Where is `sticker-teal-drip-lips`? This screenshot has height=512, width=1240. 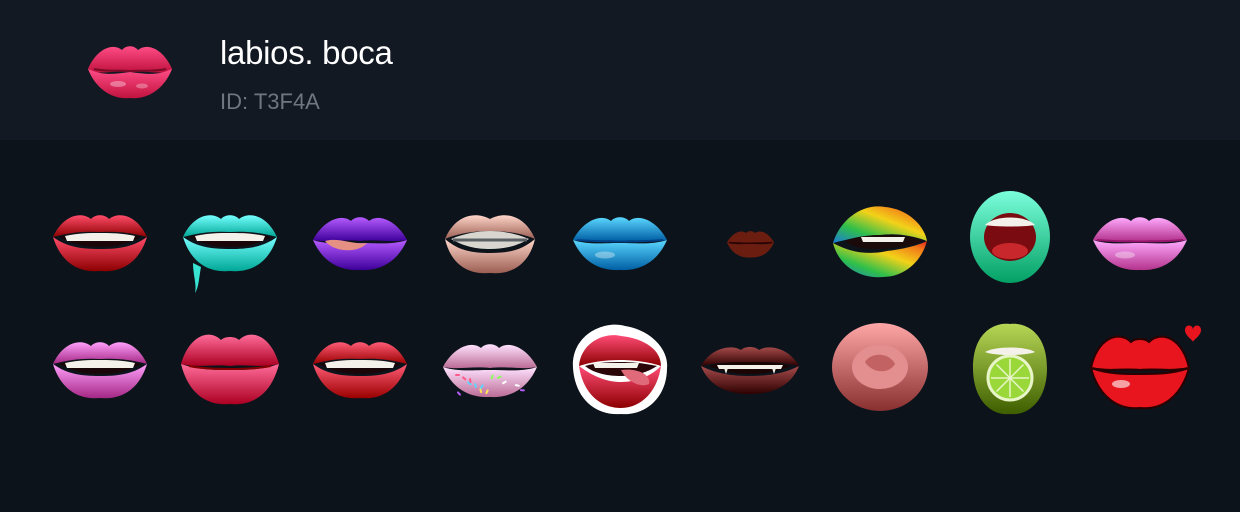
sticker-teal-drip-lips is located at coordinates (230, 240).